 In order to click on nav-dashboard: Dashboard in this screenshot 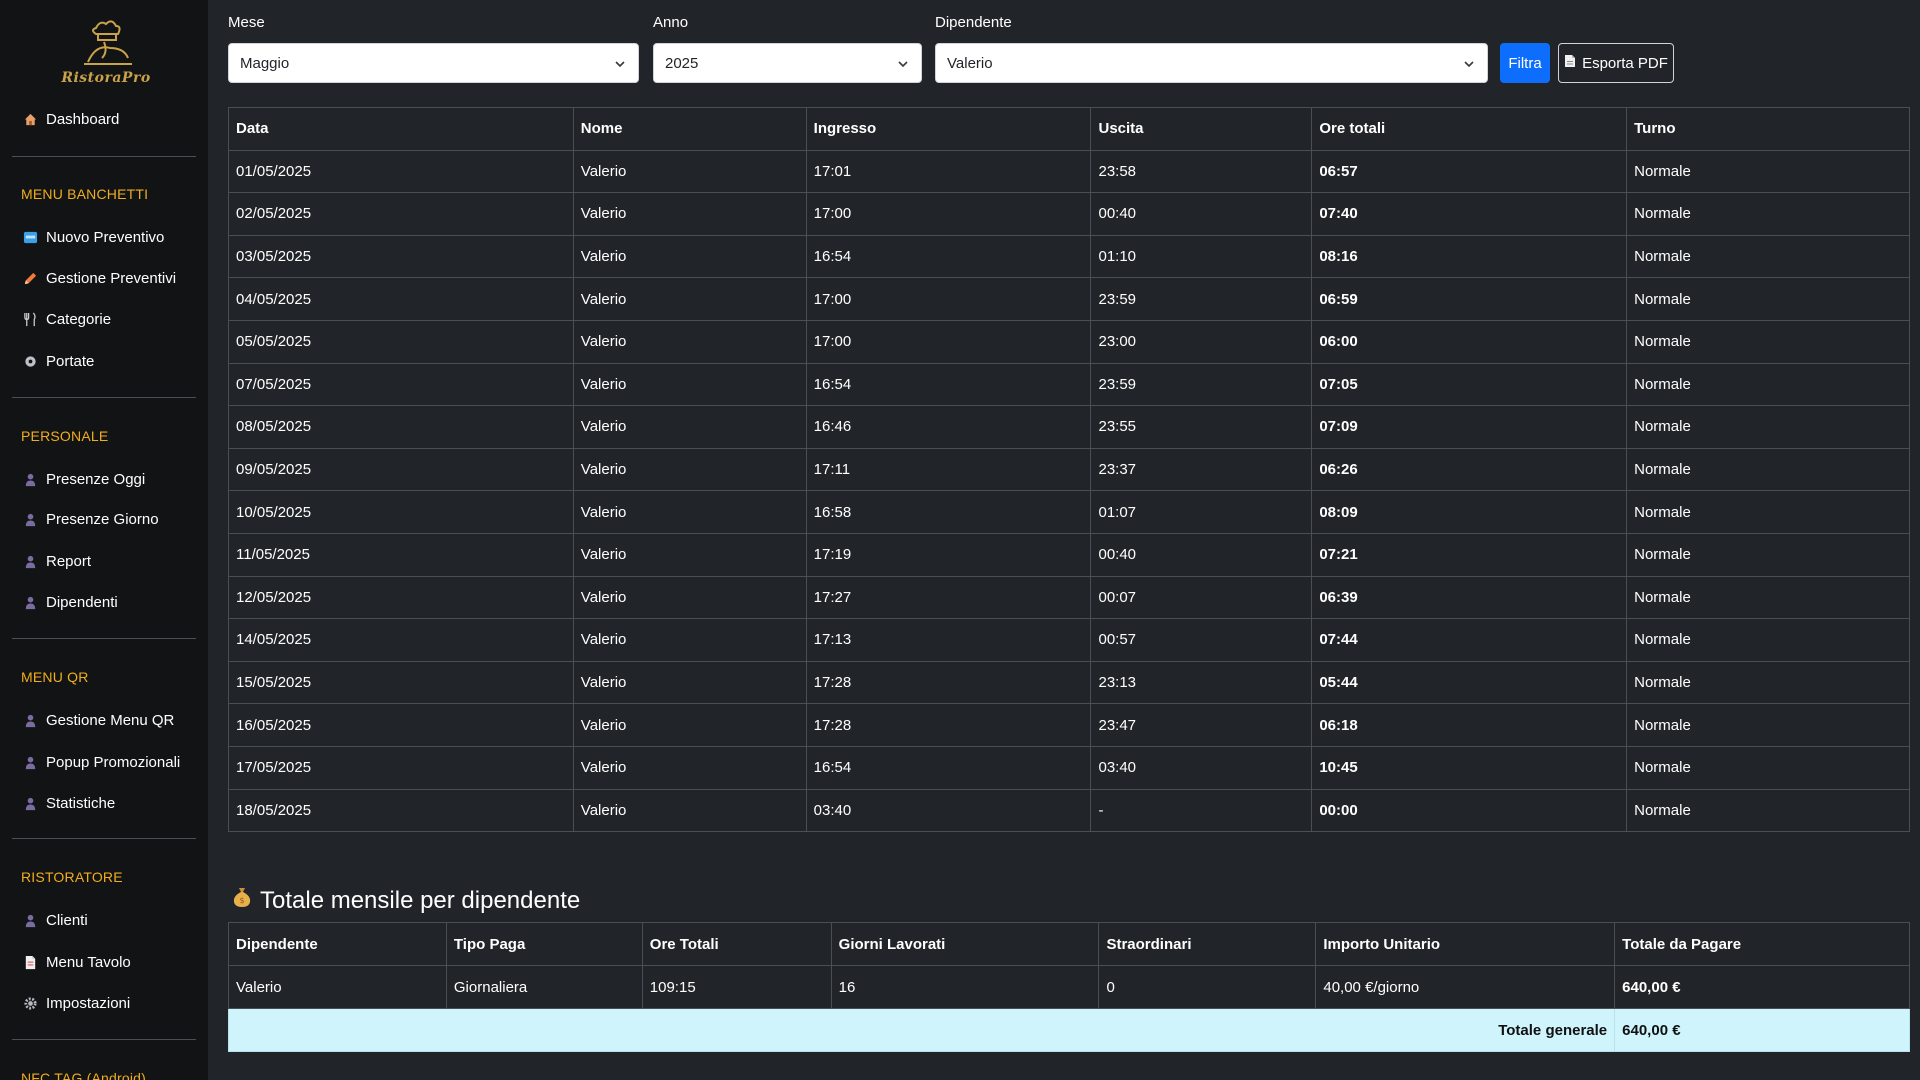, I will do `click(70, 119)`.